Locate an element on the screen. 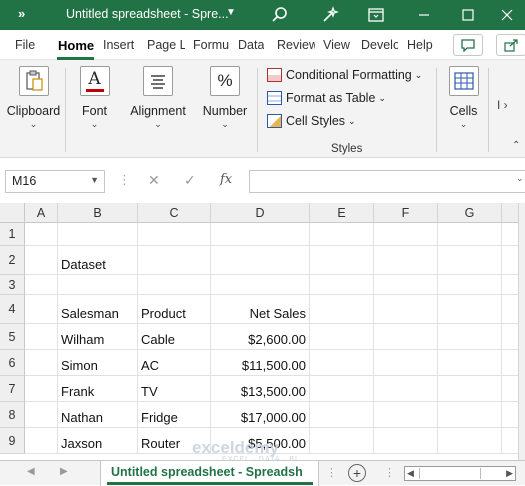  title-dropdown-icon: ▼ is located at coordinates (231, 12).